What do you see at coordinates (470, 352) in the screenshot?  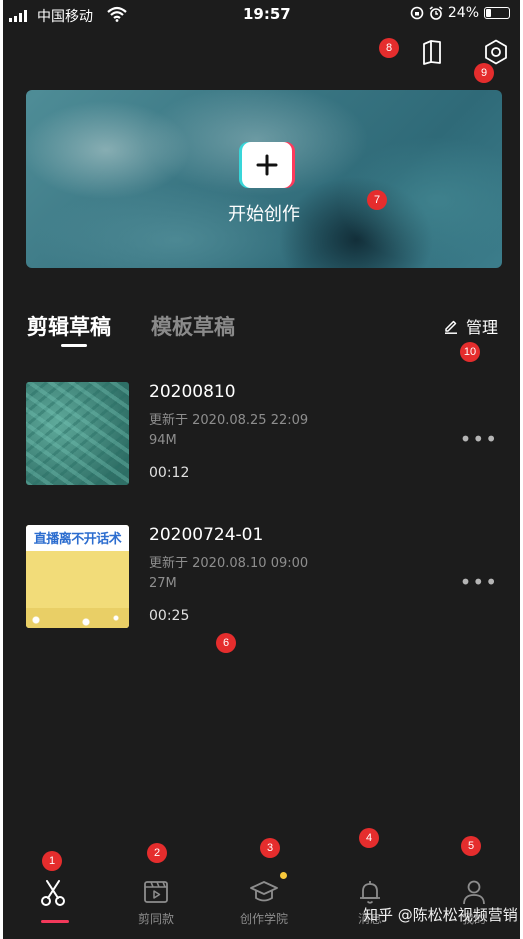 I see `annotation-badge: 10` at bounding box center [470, 352].